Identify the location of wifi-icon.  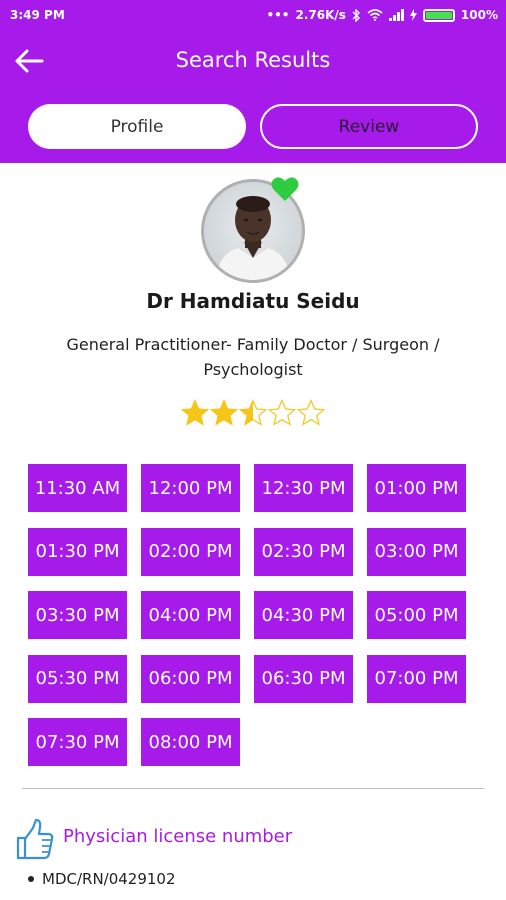
(375, 15).